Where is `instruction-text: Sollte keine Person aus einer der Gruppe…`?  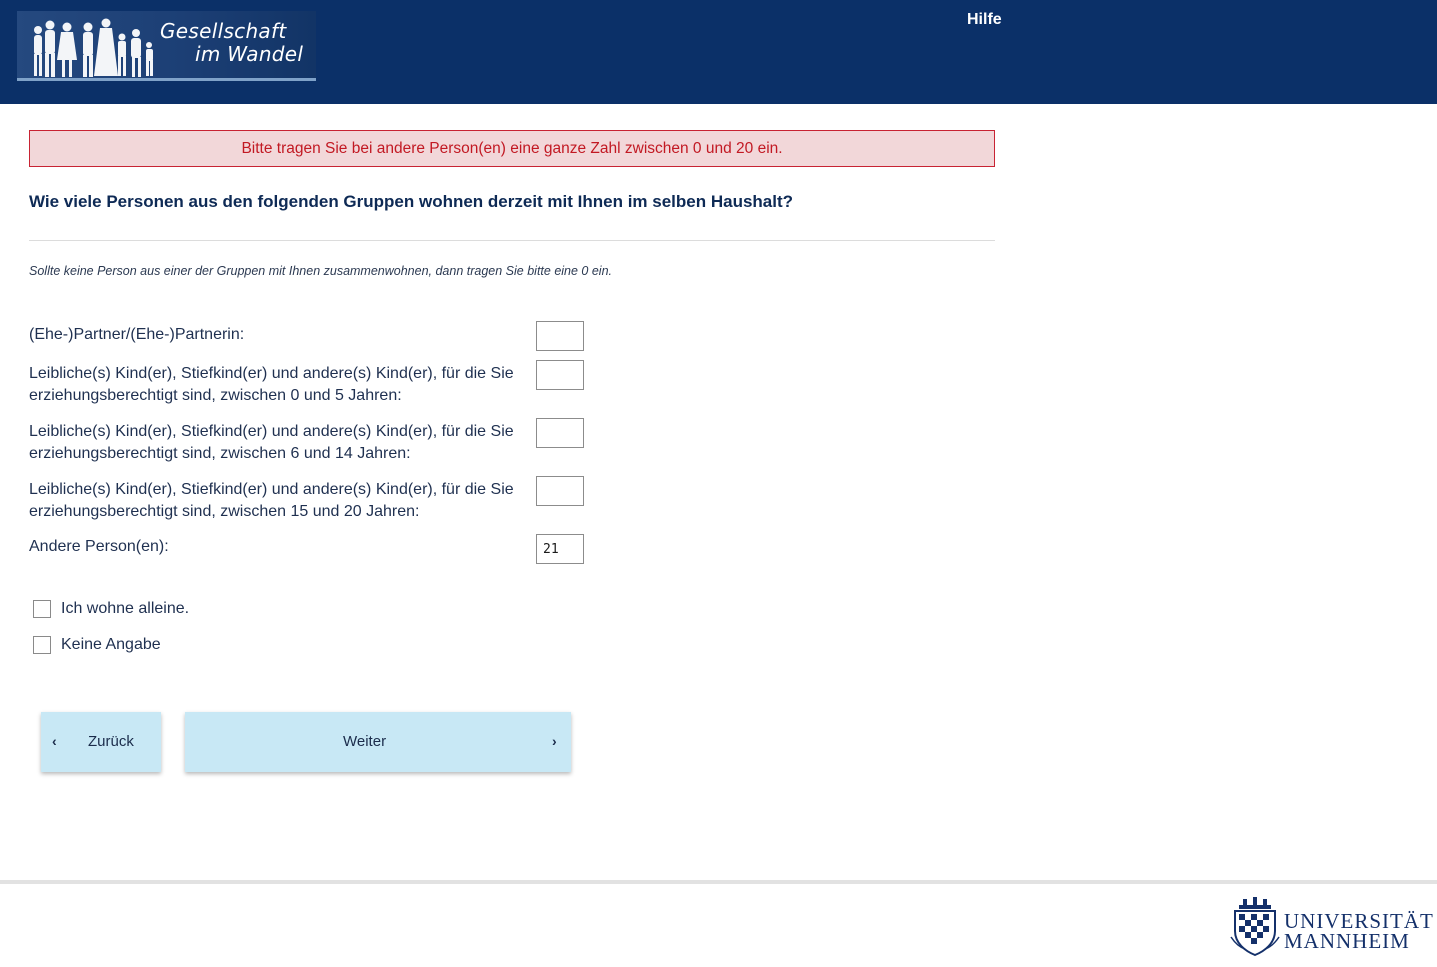 instruction-text: Sollte keine Person aus einer der Gruppe… is located at coordinates (321, 271).